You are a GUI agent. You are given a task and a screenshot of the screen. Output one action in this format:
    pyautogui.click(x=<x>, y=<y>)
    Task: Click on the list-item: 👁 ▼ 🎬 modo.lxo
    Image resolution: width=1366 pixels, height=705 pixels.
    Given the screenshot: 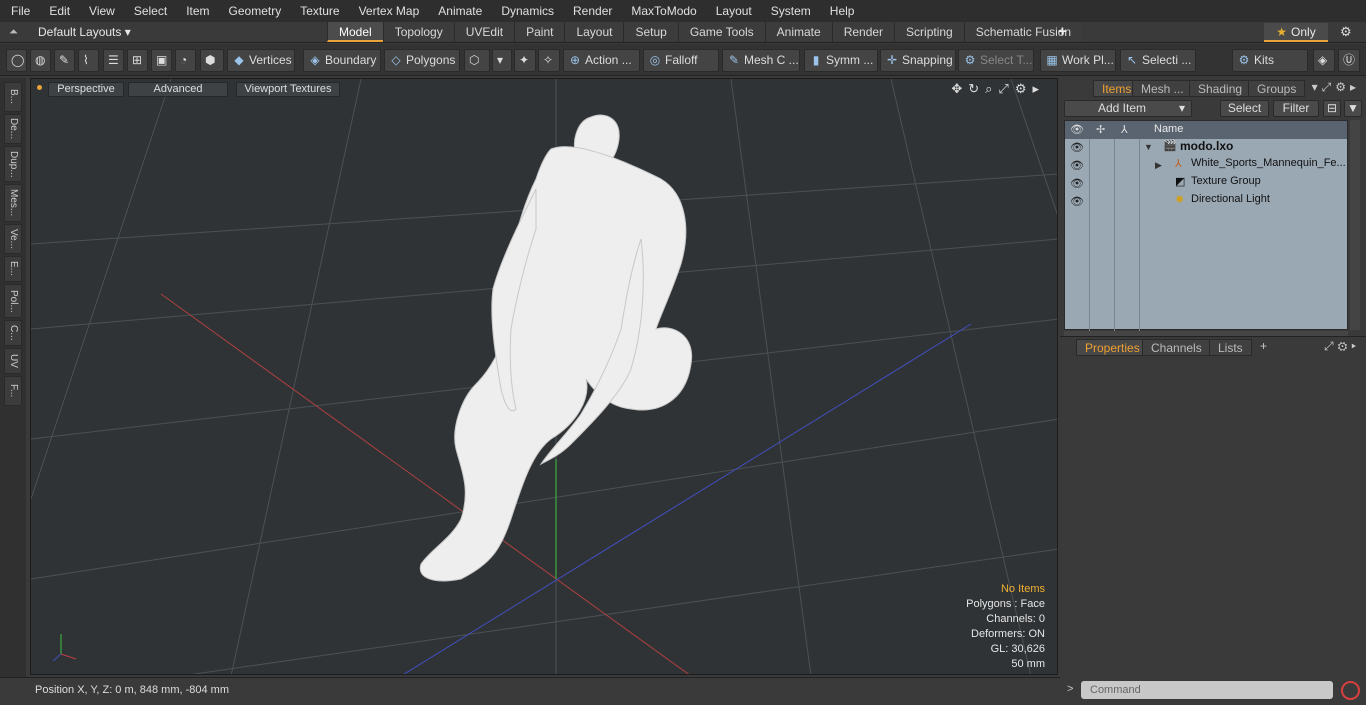 What is the action you would take?
    pyautogui.click(x=1206, y=148)
    